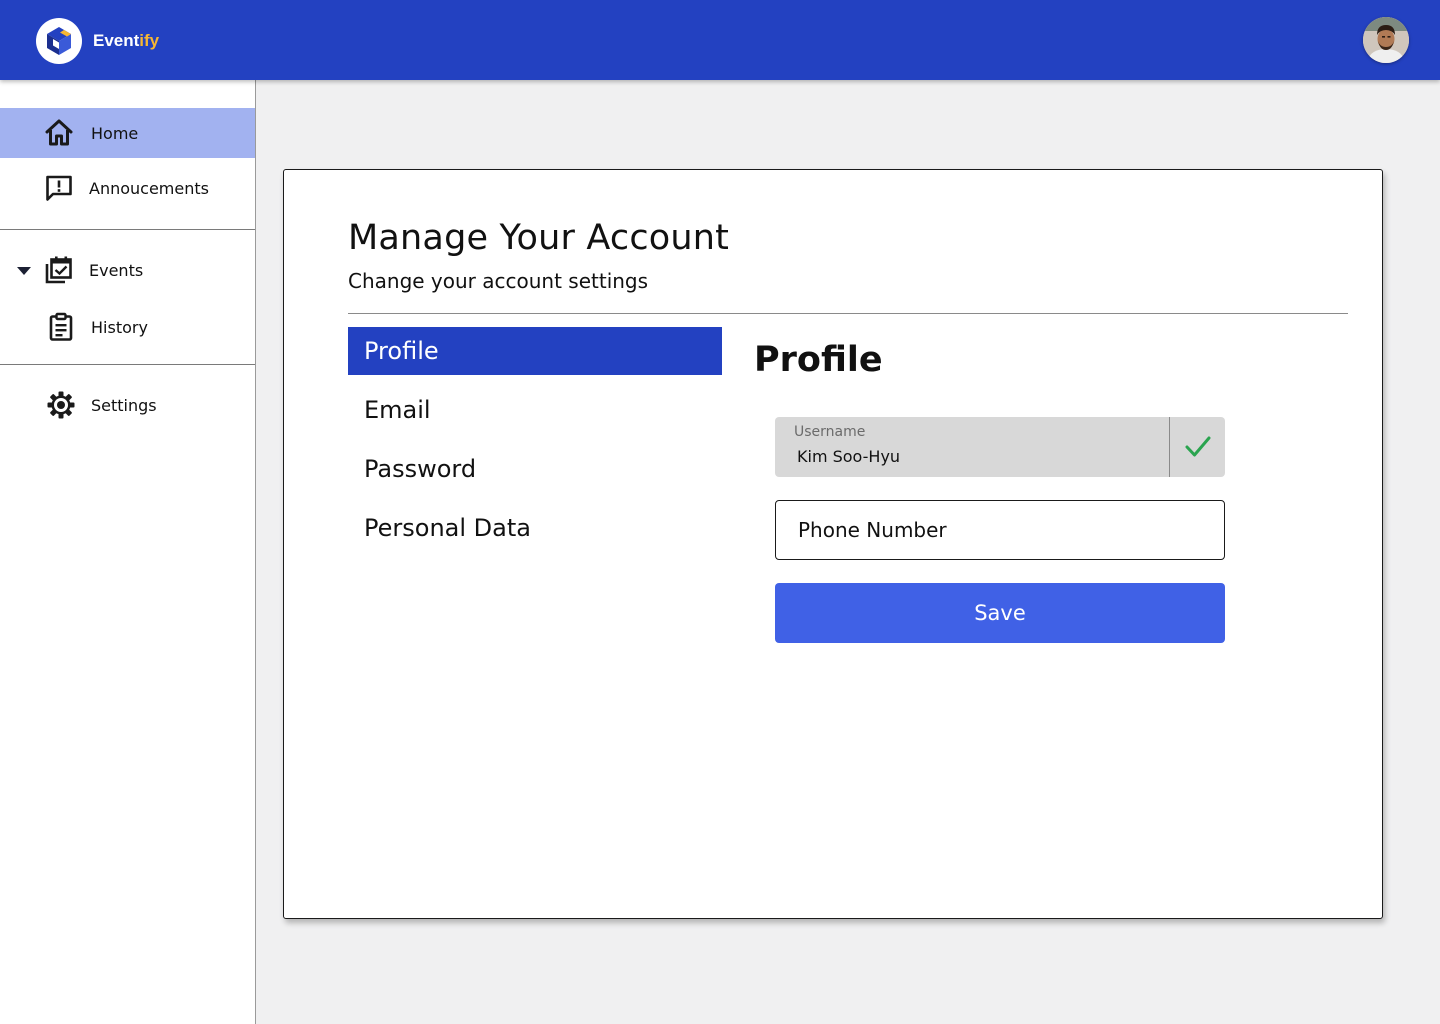 This screenshot has width=1440, height=1024. Describe the element at coordinates (1000, 447) in the screenshot. I see `username-field: Username Kim Soo-Hyu` at that location.